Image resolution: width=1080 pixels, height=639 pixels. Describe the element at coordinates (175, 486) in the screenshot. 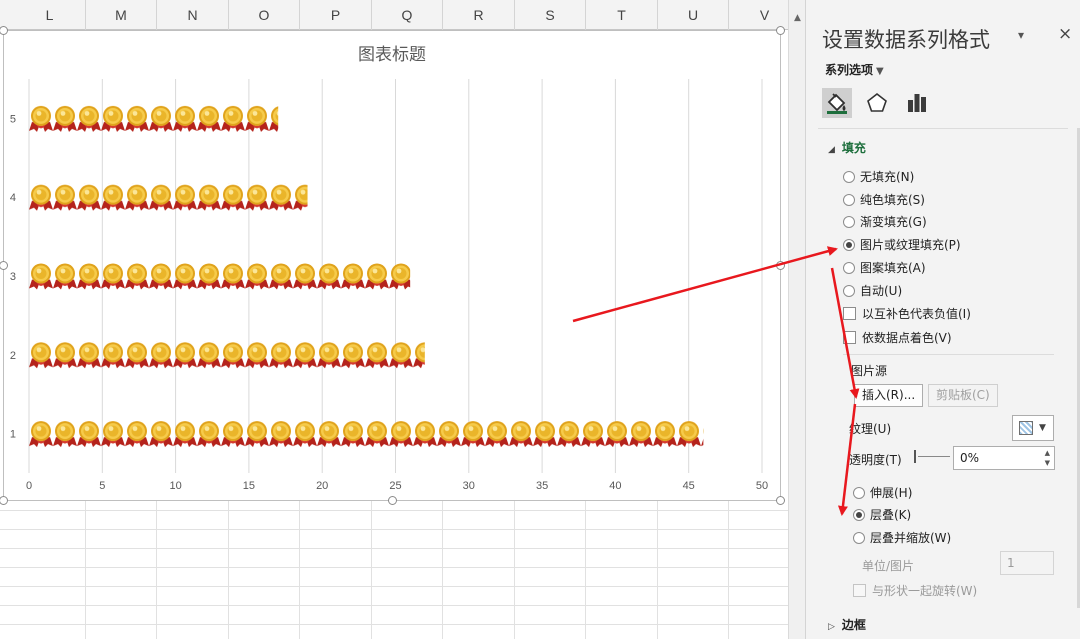

I see `x-tick-label: 10` at that location.